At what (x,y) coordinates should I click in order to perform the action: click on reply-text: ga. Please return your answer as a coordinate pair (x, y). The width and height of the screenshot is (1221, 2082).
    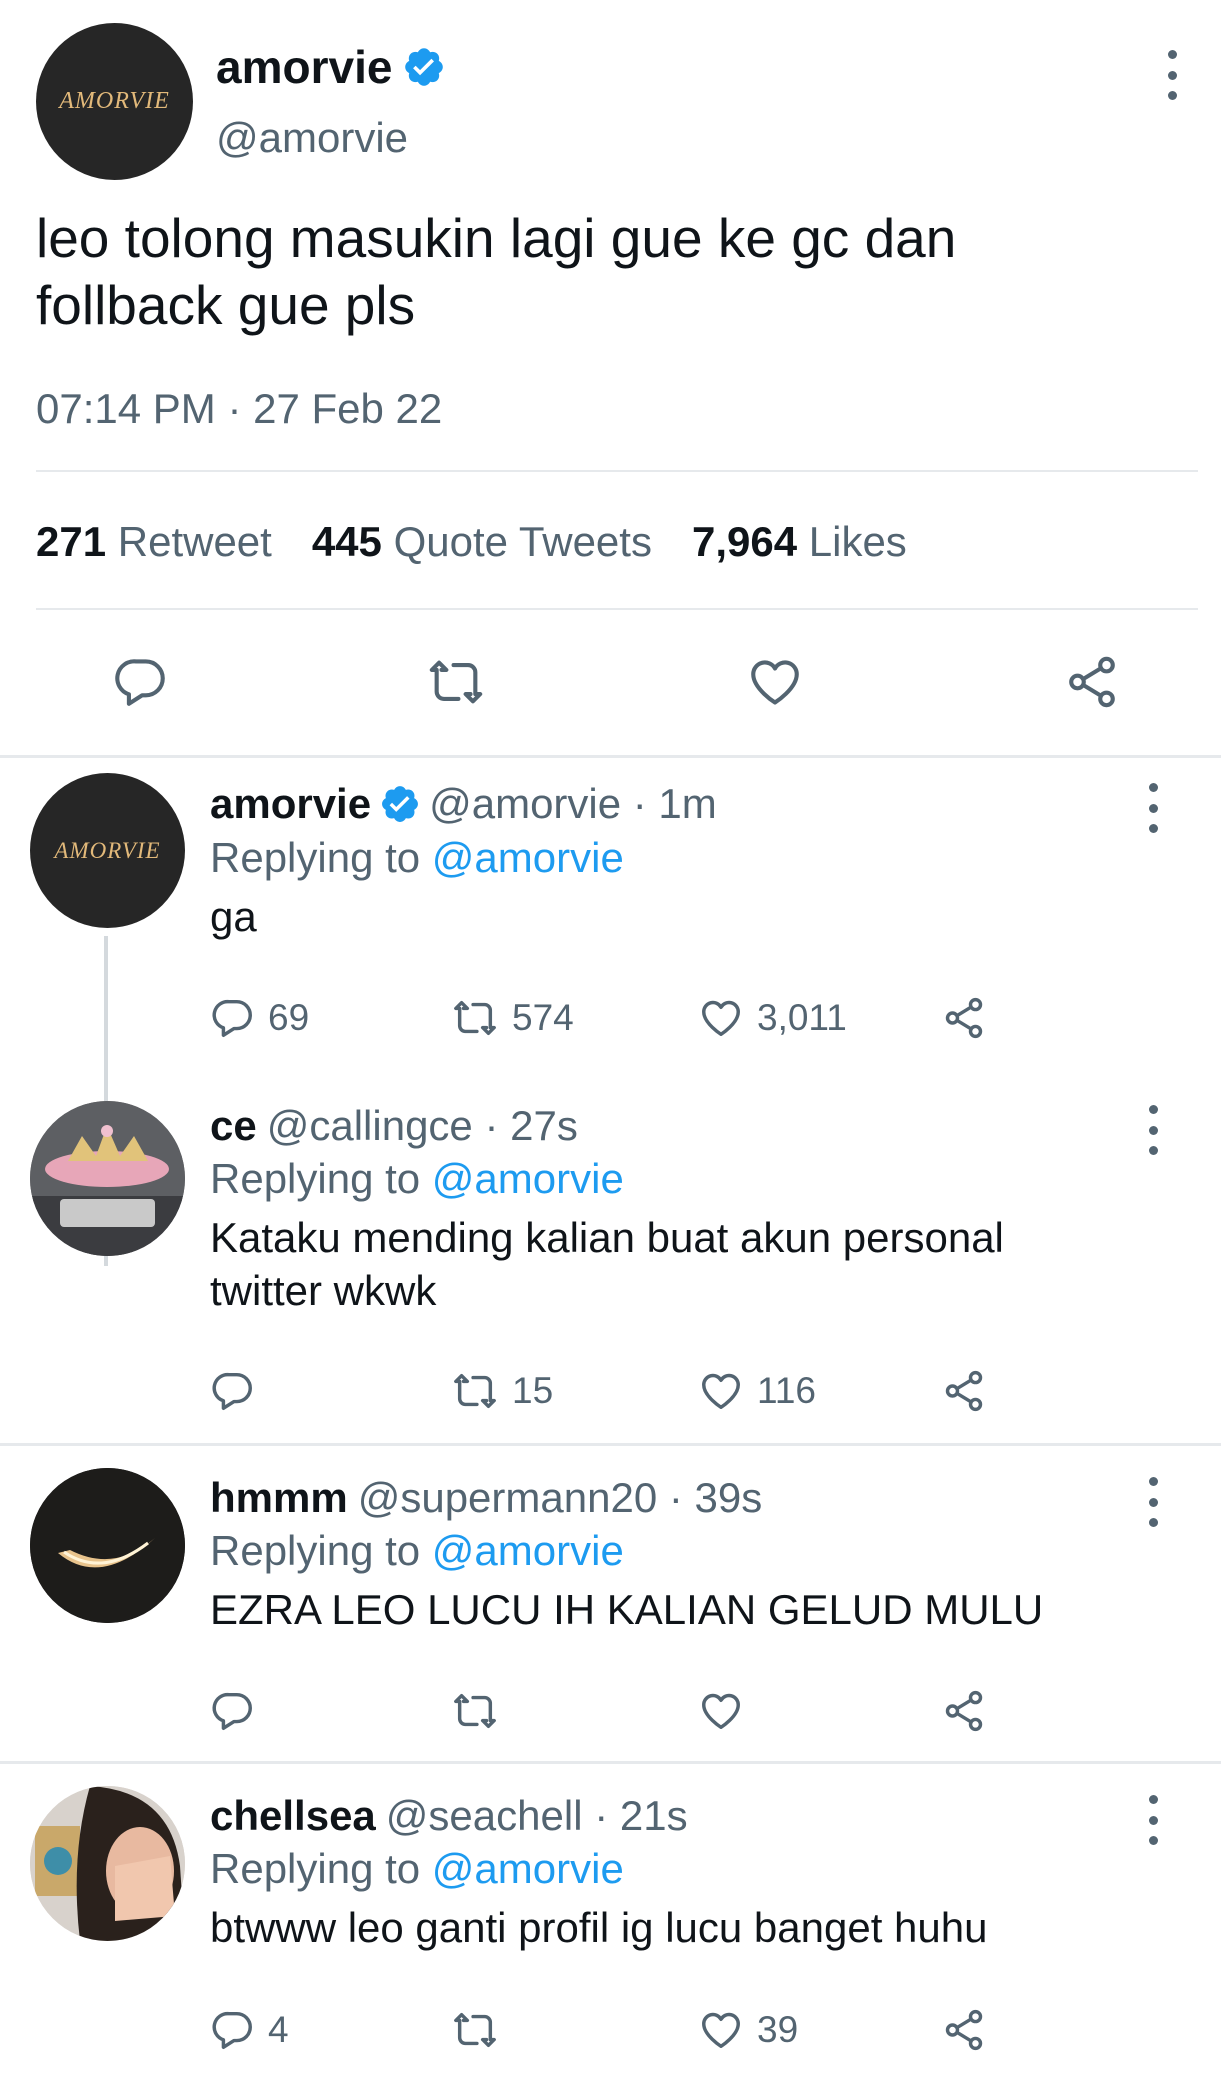
    Looking at the image, I should click on (233, 916).